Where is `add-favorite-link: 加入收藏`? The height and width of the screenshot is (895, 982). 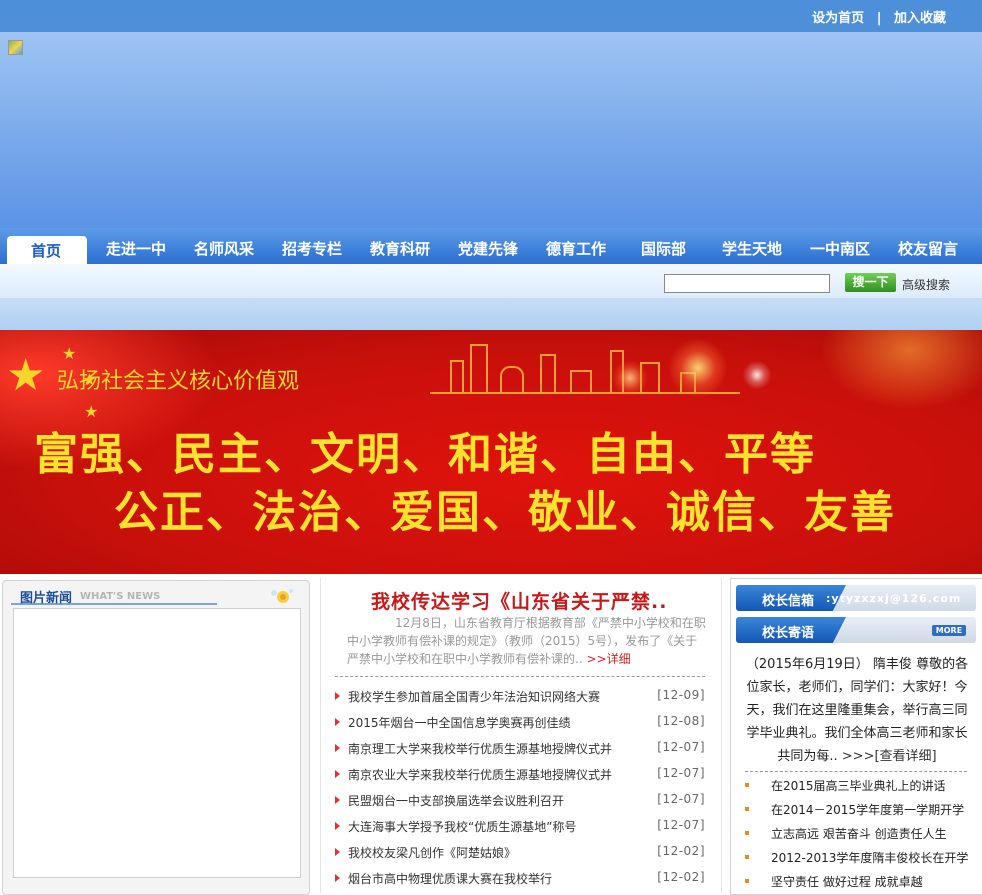
add-favorite-link: 加入收藏 is located at coordinates (920, 18).